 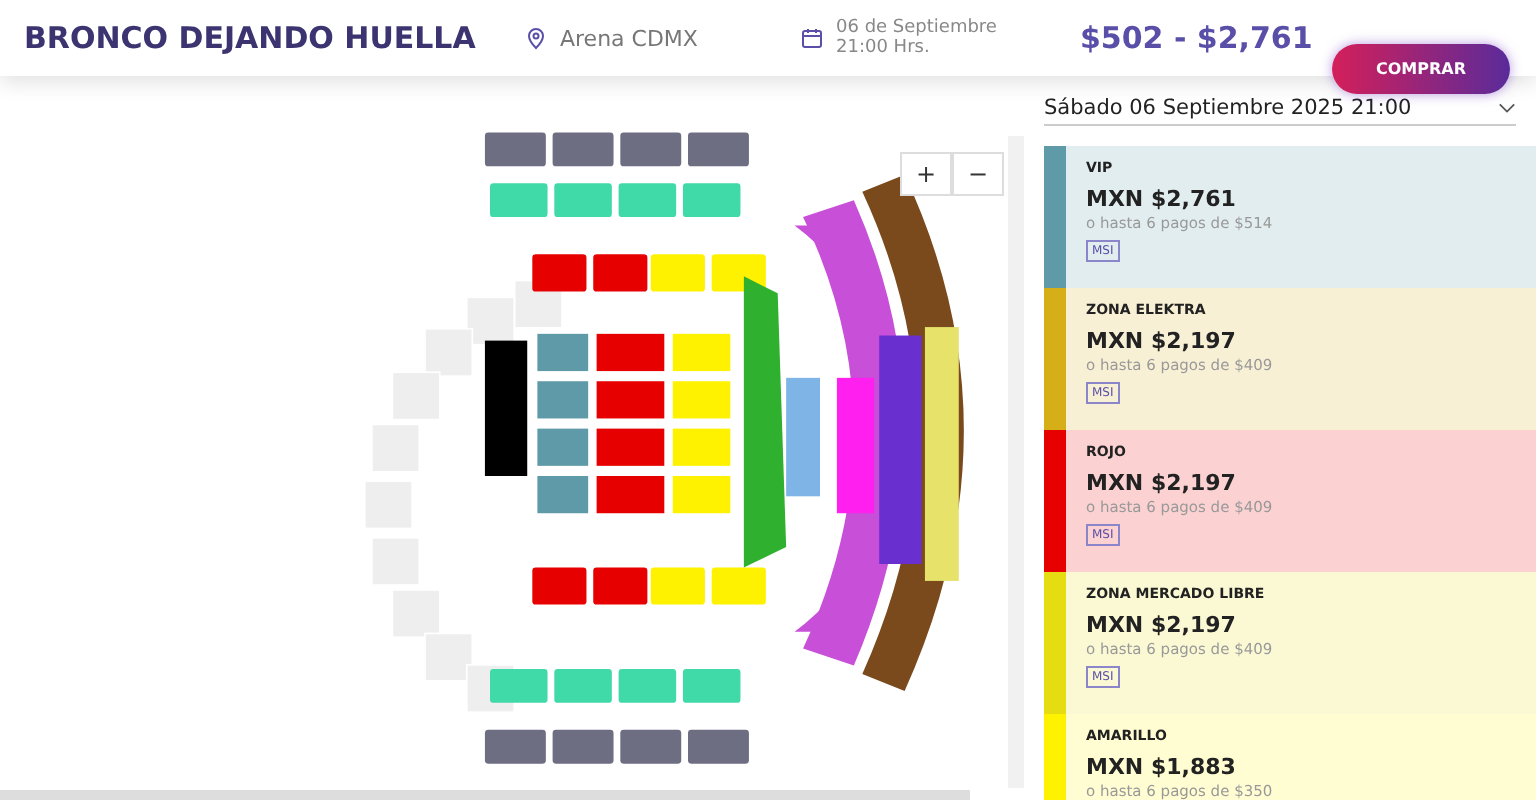 I want to click on event-title: BRONCO DEJANDO HUELLA, so click(x=251, y=38).